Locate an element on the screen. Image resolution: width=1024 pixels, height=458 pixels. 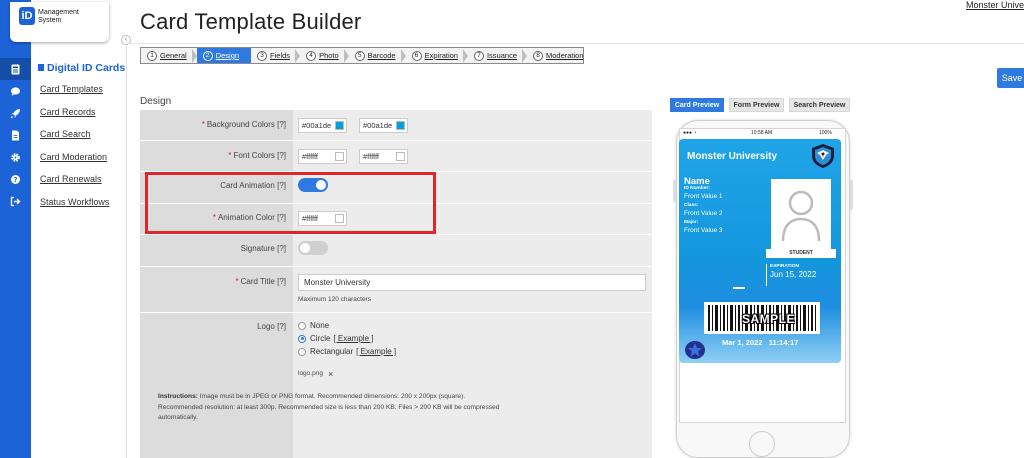
wizard-step-photo: 4 Photo is located at coordinates (324, 55).